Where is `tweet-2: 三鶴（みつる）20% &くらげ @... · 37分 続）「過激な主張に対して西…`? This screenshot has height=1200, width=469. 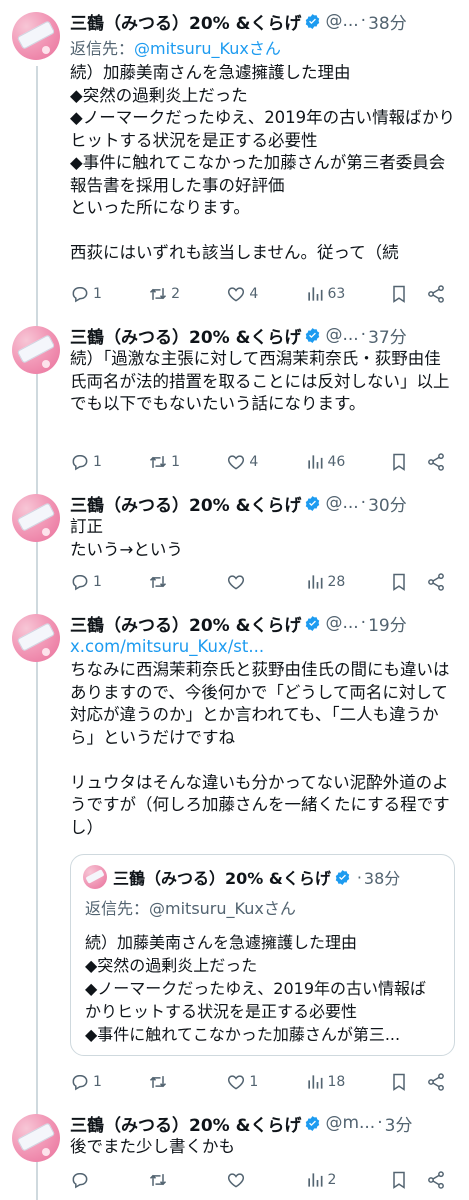 tweet-2: 三鶴（みつる）20% &くらげ @... · 37分 続）「過激な主張に対して西… is located at coordinates (234, 400).